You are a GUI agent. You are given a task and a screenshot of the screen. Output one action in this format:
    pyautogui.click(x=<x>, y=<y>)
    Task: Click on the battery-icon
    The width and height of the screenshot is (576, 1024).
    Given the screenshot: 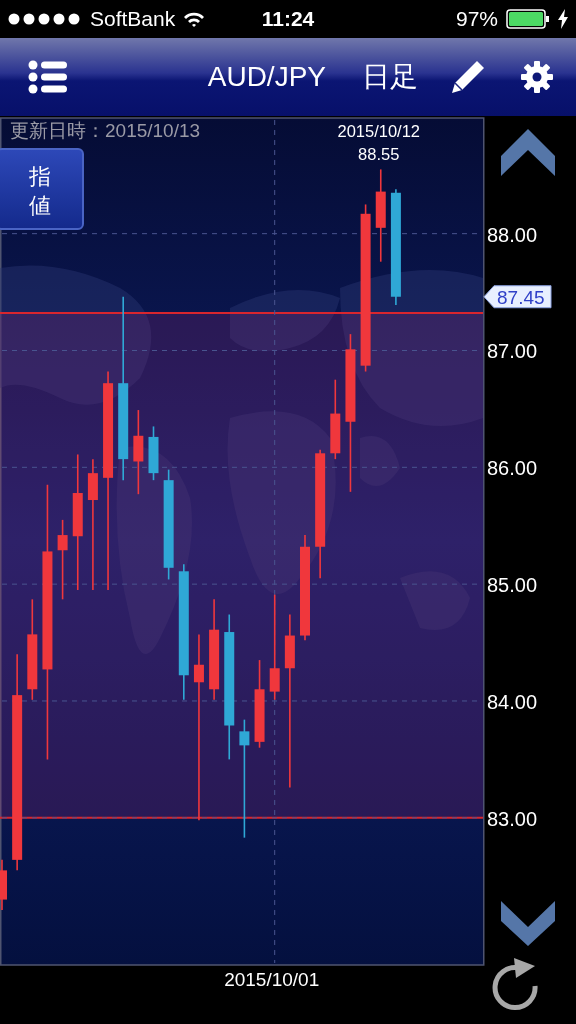 What is the action you would take?
    pyautogui.click(x=528, y=19)
    